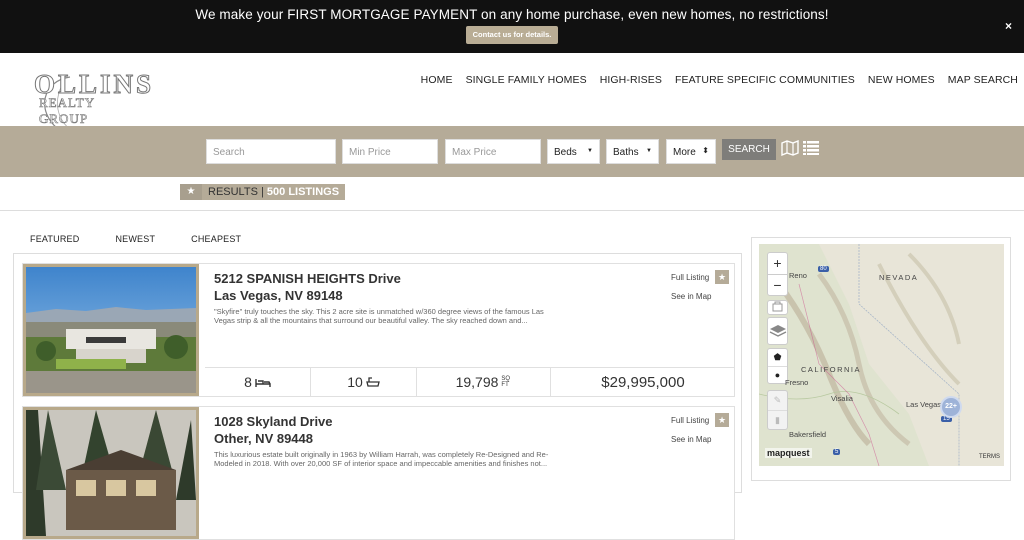 This screenshot has height=540, width=1024. I want to click on sqft-unit: SQ FT, so click(506, 382).